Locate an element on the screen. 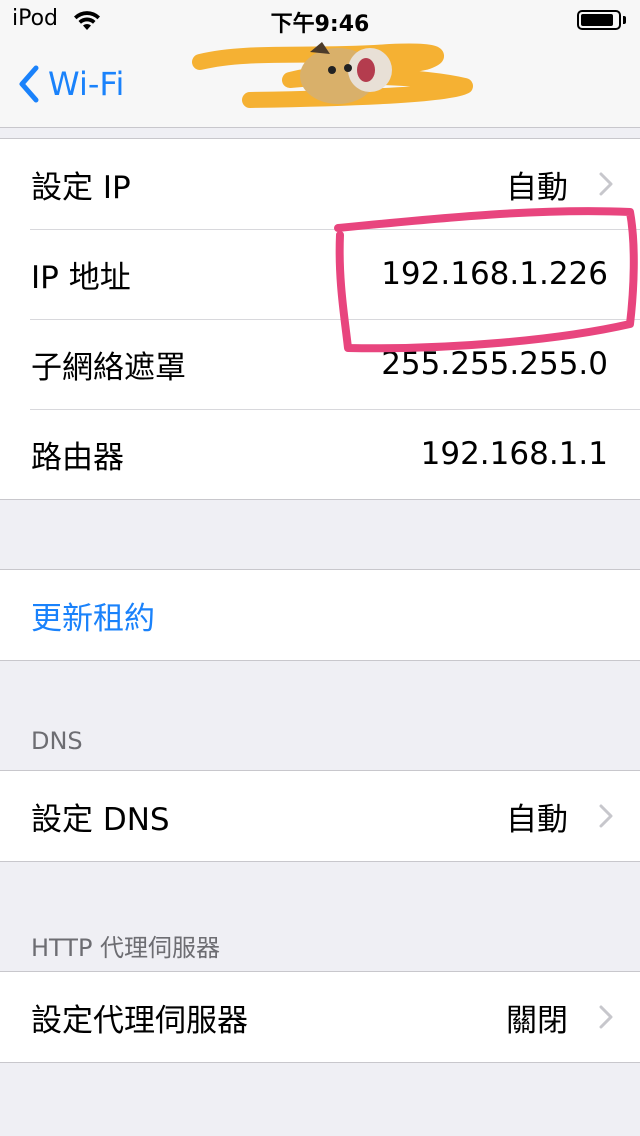 The width and height of the screenshot is (640, 1136). back-label: Wi-Fi is located at coordinates (86, 84).